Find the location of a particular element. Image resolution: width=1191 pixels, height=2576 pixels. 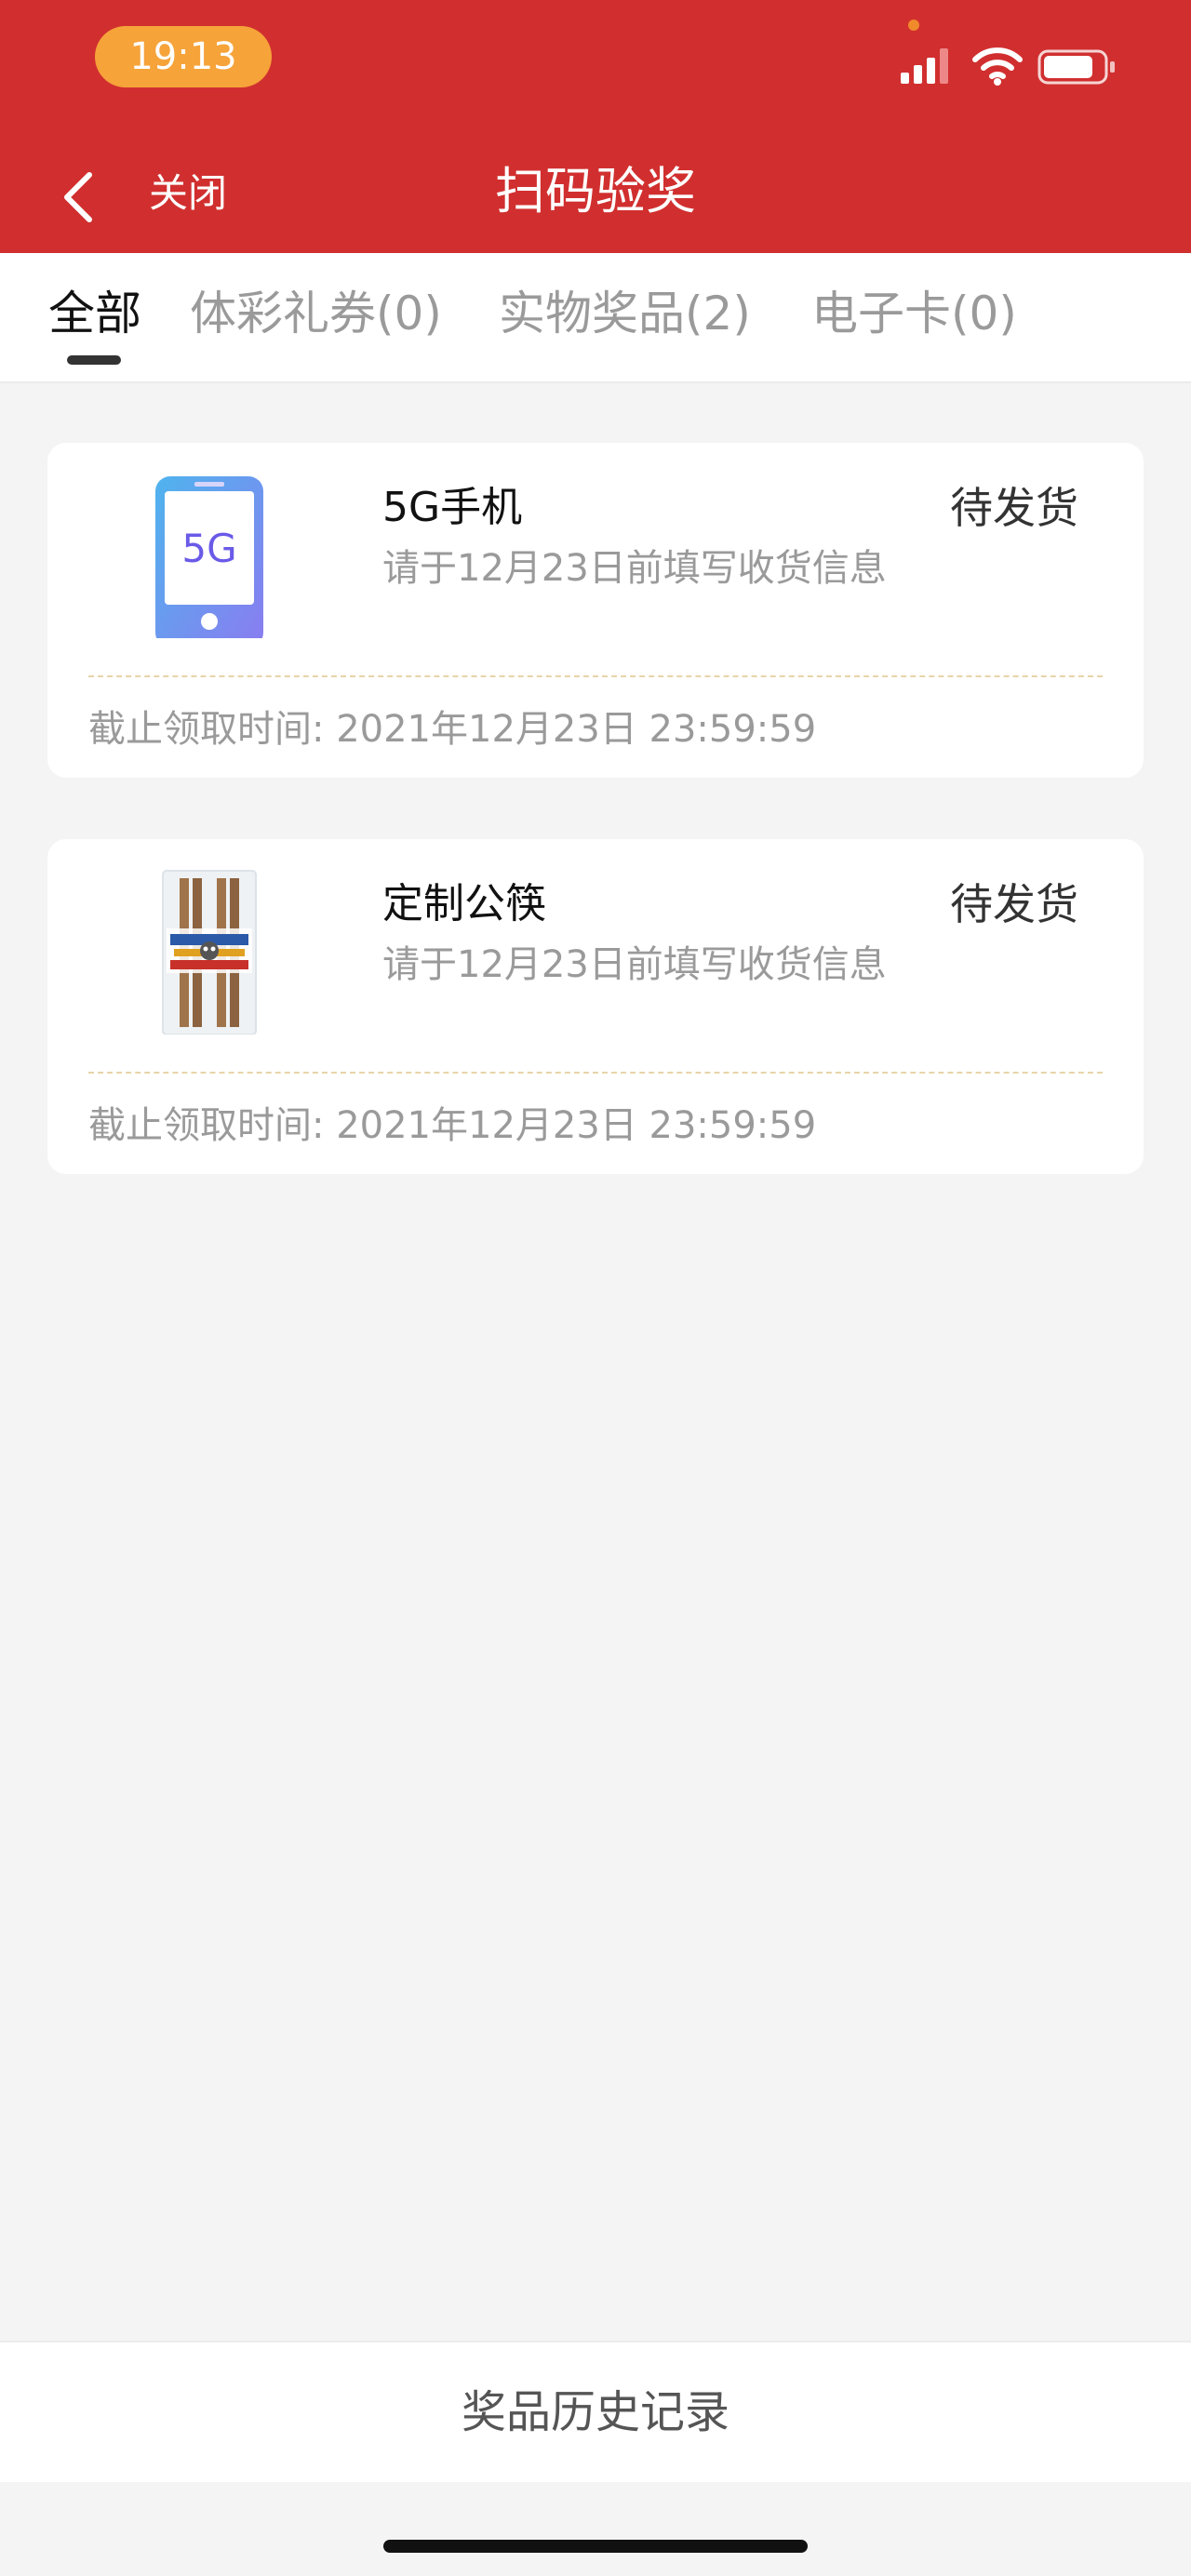

tab-physical-prizes: 实物奖品(2) is located at coordinates (625, 313).